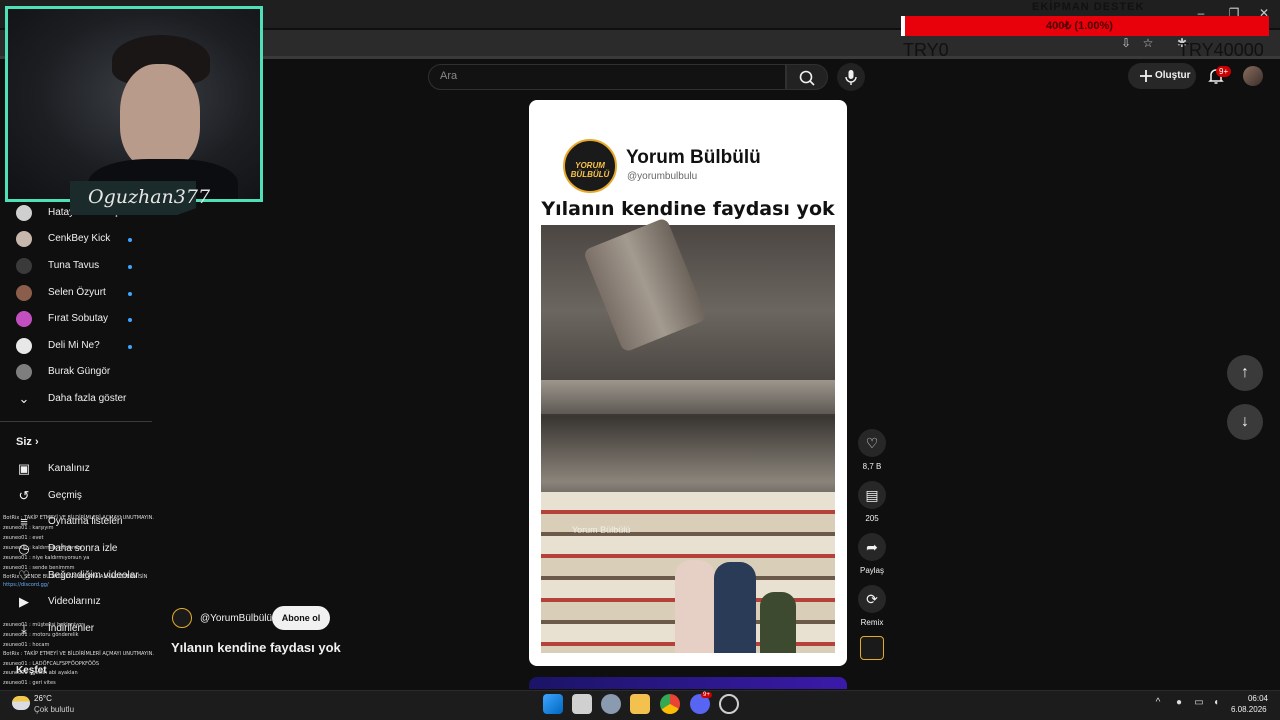 Image resolution: width=1280 pixels, height=720 pixels. Describe the element at coordinates (76, 421) in the screenshot. I see `sidebar-divider` at that location.